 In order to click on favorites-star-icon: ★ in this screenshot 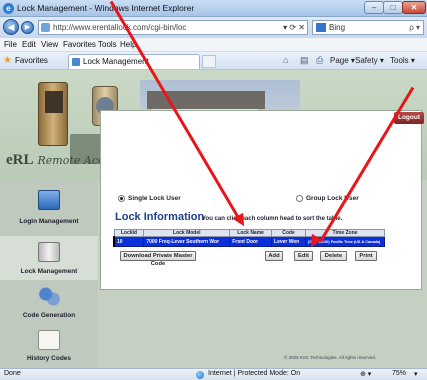, I will do `click(7, 60)`.